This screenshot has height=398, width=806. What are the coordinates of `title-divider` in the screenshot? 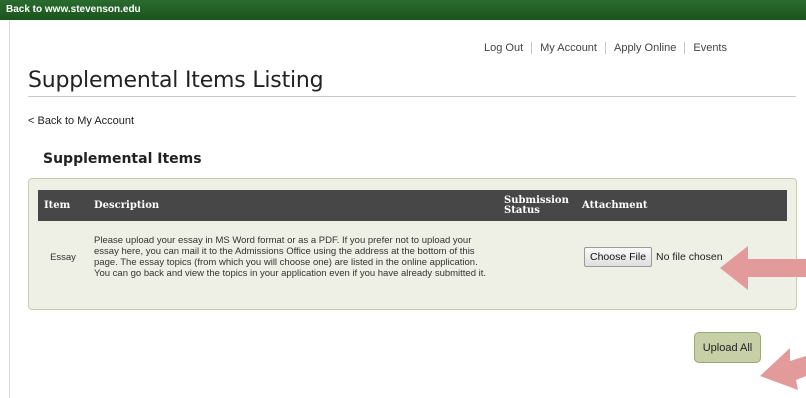 It's located at (412, 96).